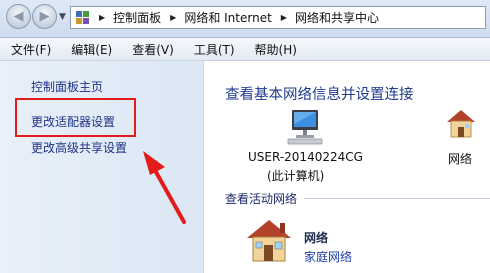 Image resolution: width=490 pixels, height=273 pixels. I want to click on menu-edit: 编辑(E), so click(90, 49).